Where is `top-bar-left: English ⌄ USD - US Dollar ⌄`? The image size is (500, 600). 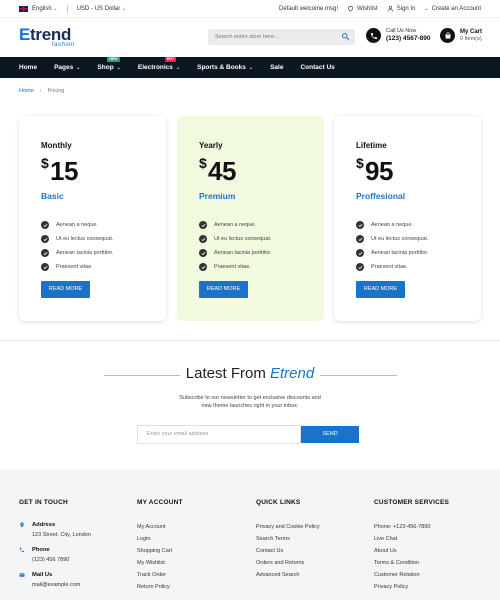 top-bar-left: English ⌄ USD - US Dollar ⌄ is located at coordinates (72, 9).